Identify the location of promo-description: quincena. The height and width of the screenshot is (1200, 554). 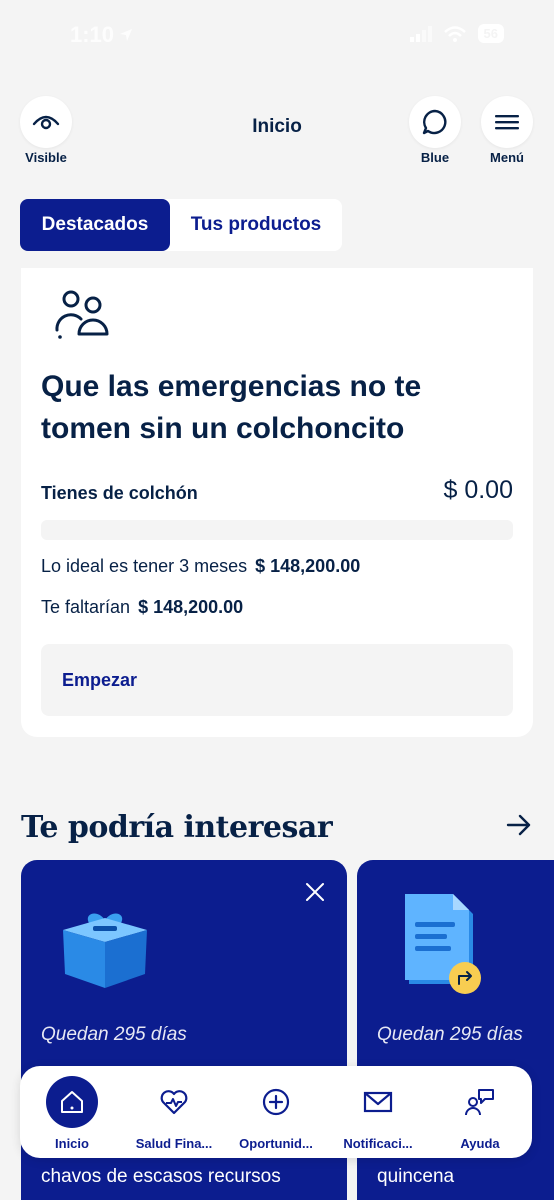
(416, 1176).